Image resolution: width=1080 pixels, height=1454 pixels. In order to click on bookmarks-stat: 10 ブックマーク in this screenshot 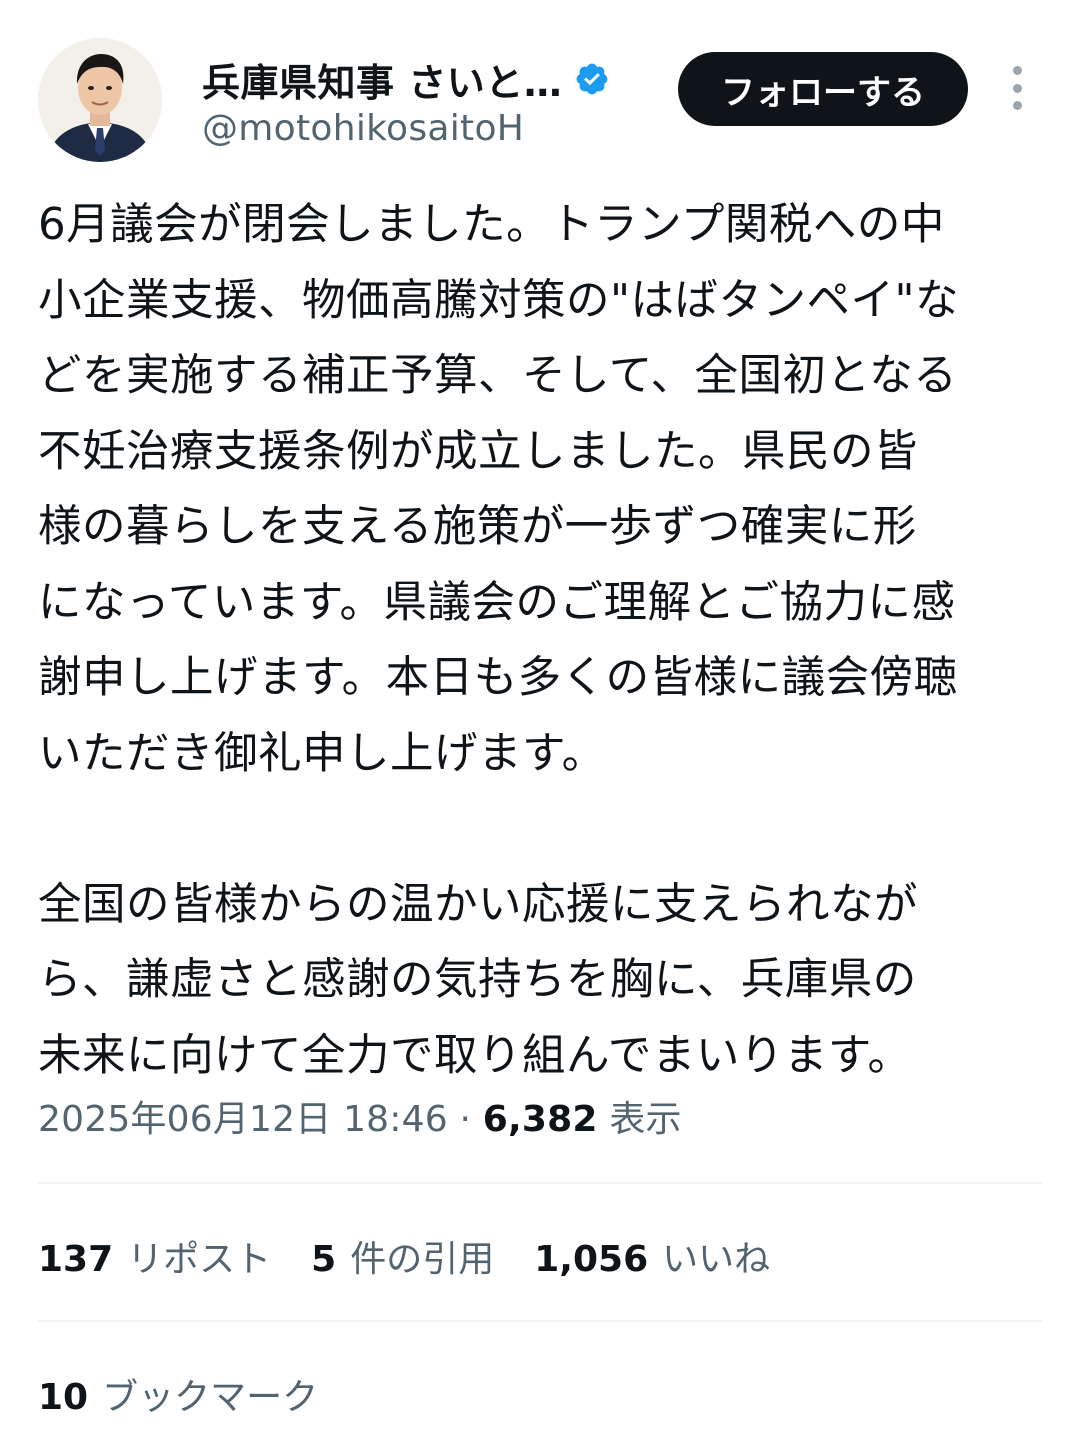, I will do `click(178, 1394)`.